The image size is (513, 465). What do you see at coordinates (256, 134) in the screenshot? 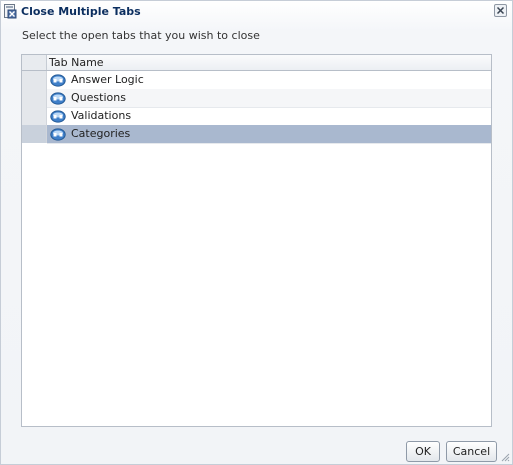
I see `table-row-selected: Categories` at bounding box center [256, 134].